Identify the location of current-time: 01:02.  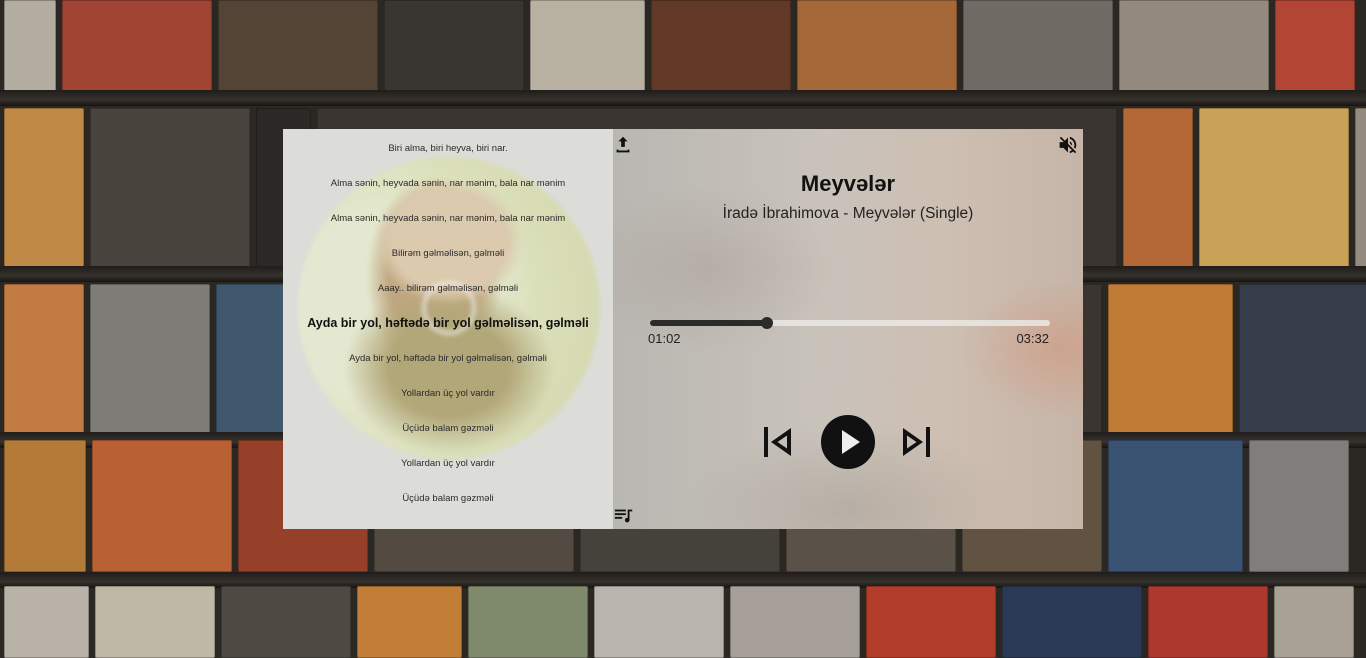
(664, 338).